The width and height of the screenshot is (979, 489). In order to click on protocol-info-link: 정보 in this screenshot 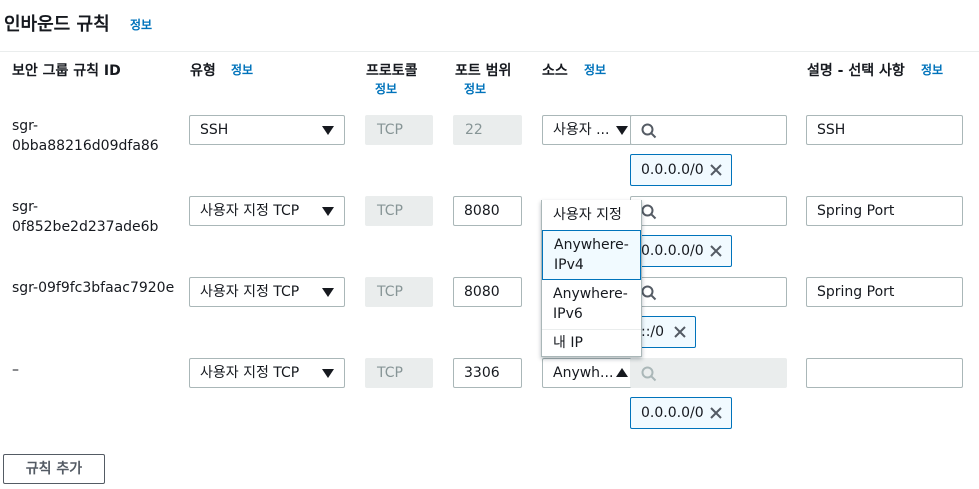, I will do `click(386, 88)`.